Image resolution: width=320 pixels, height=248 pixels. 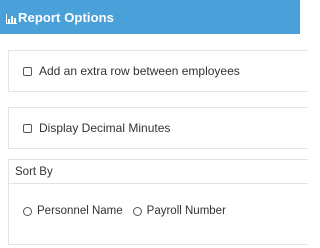 I want to click on extra-row-label: Add an extra row between employees, so click(x=139, y=71).